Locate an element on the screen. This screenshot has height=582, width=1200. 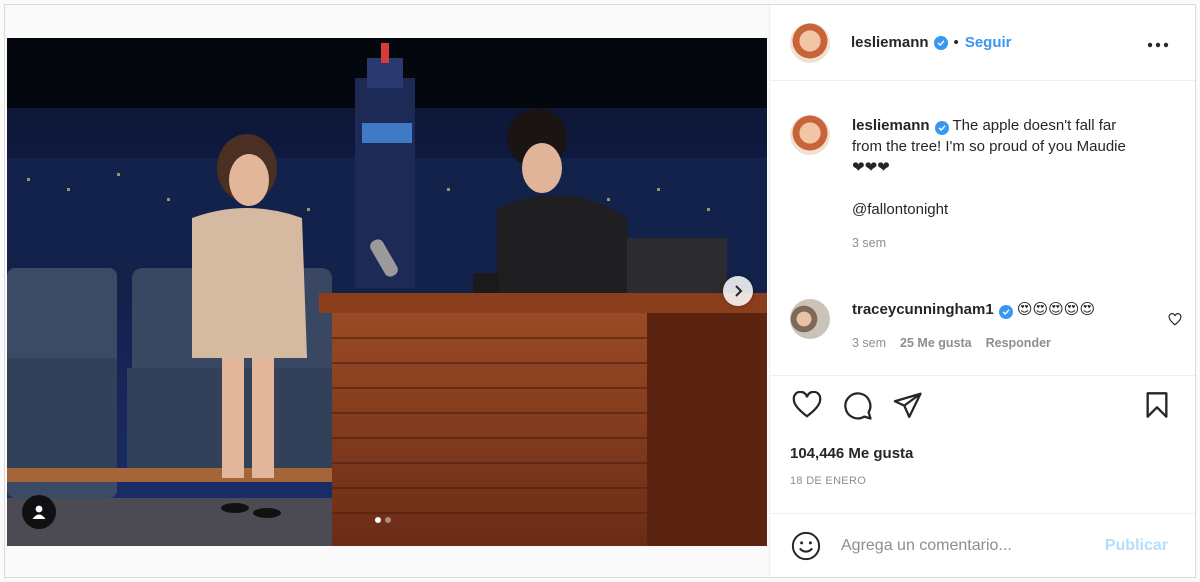
like-button is located at coordinates (807, 407).